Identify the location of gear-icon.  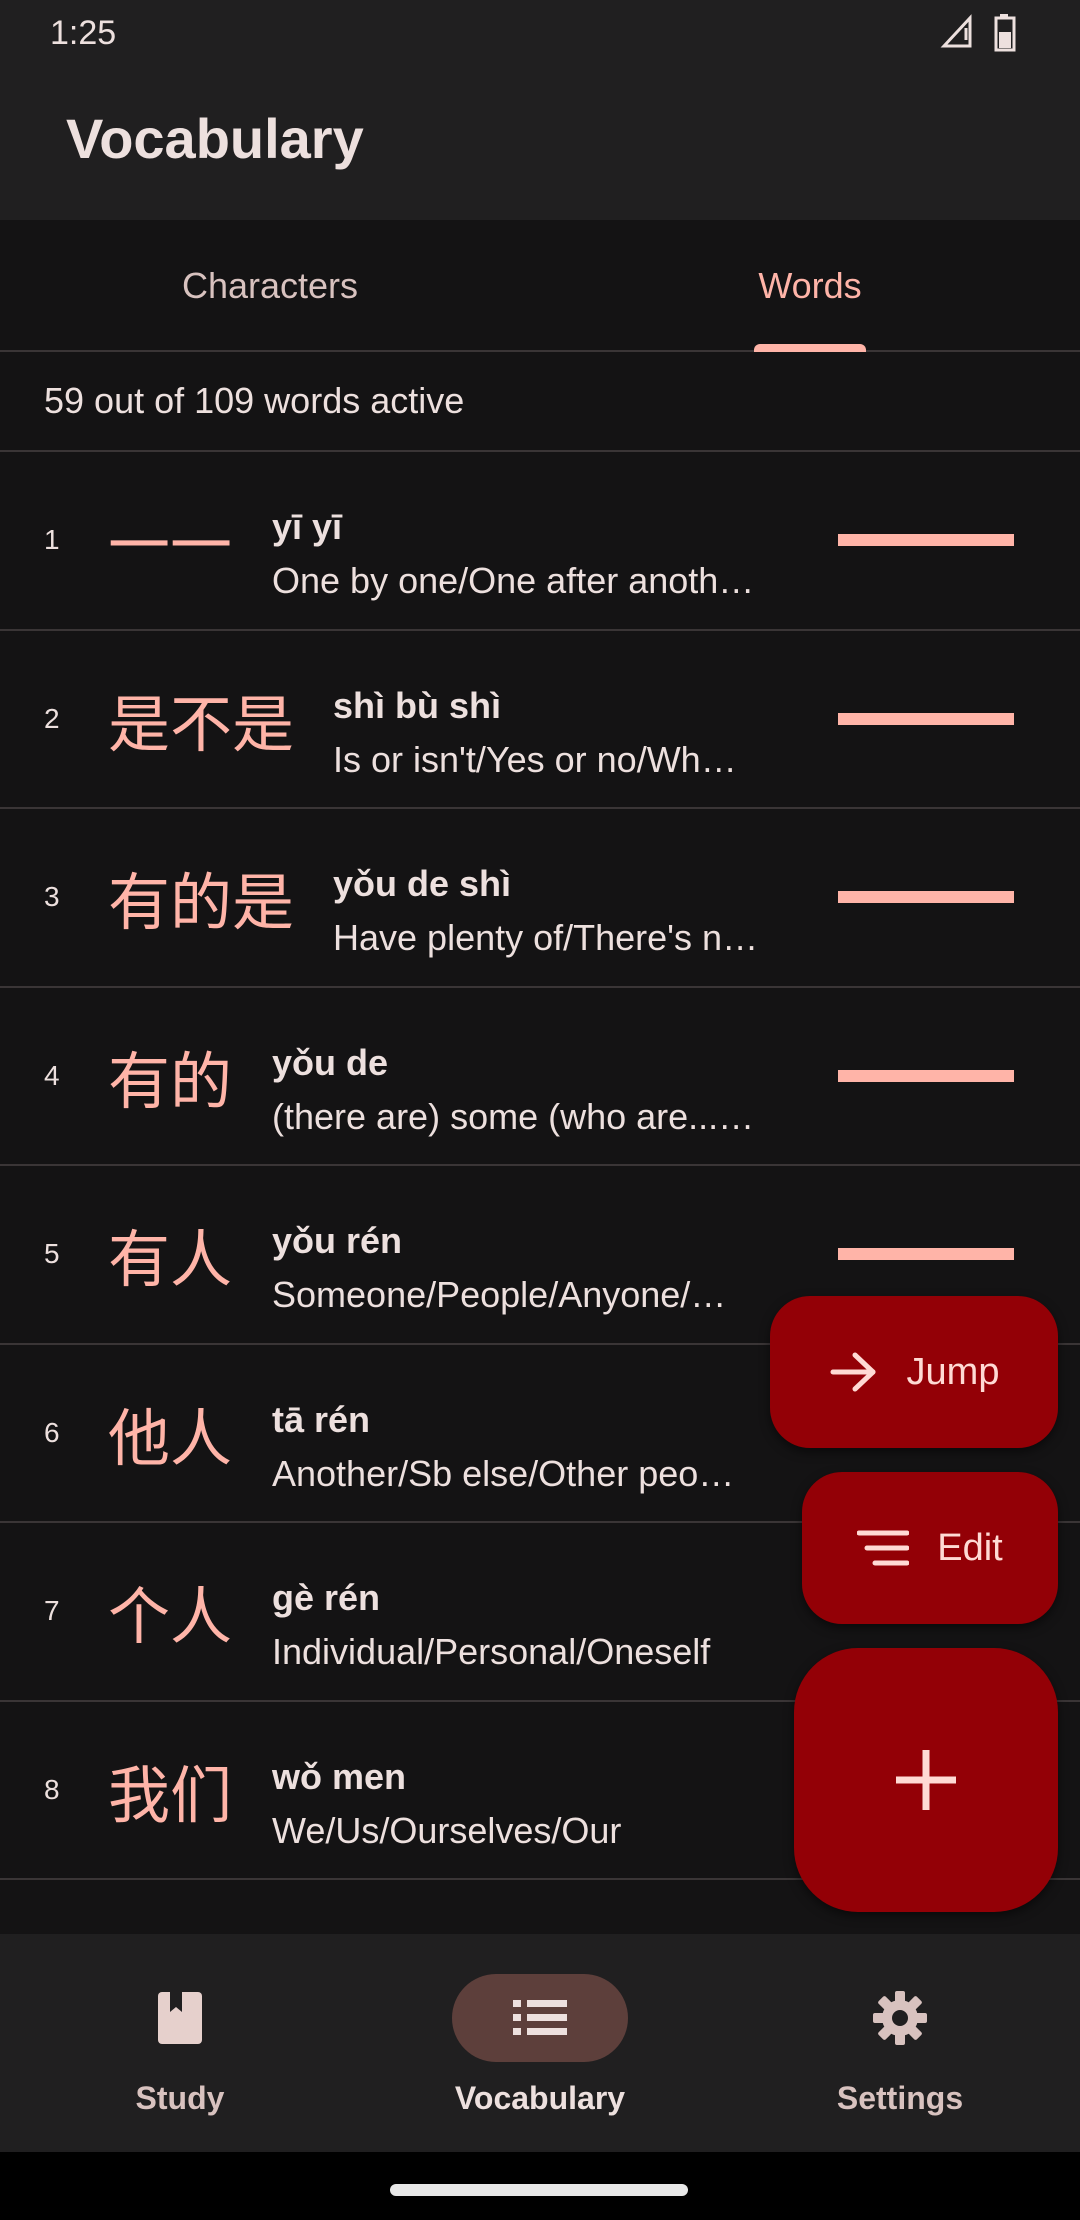
(900, 2018).